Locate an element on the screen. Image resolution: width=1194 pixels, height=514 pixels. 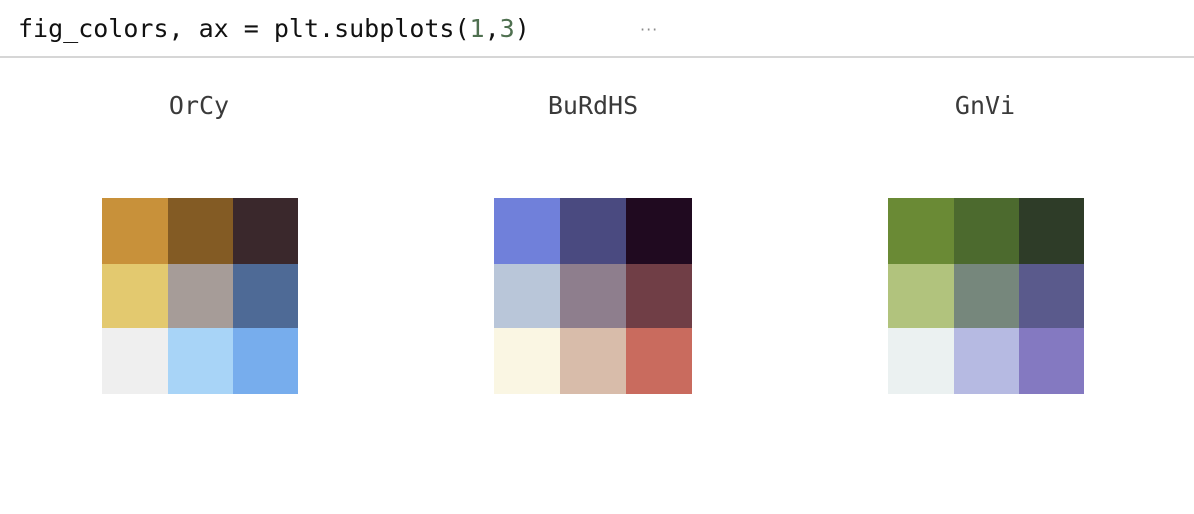
code-close-paren: ) is located at coordinates (522, 28).